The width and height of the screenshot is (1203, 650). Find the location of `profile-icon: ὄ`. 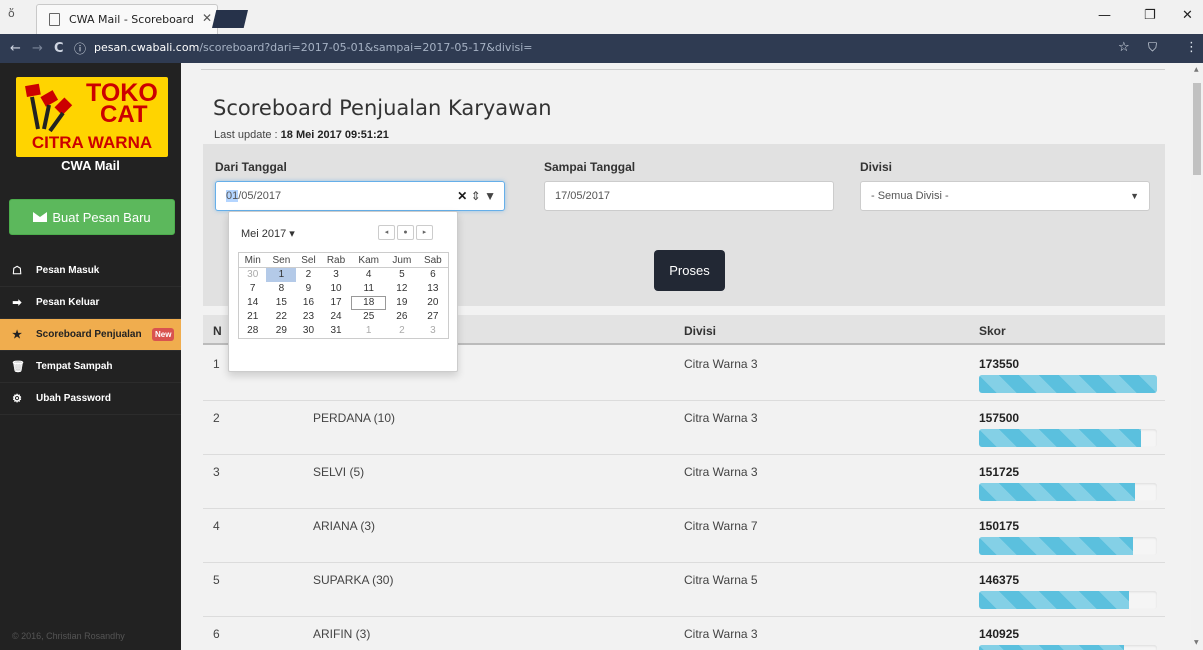

profile-icon: ὄ is located at coordinates (16, 16).